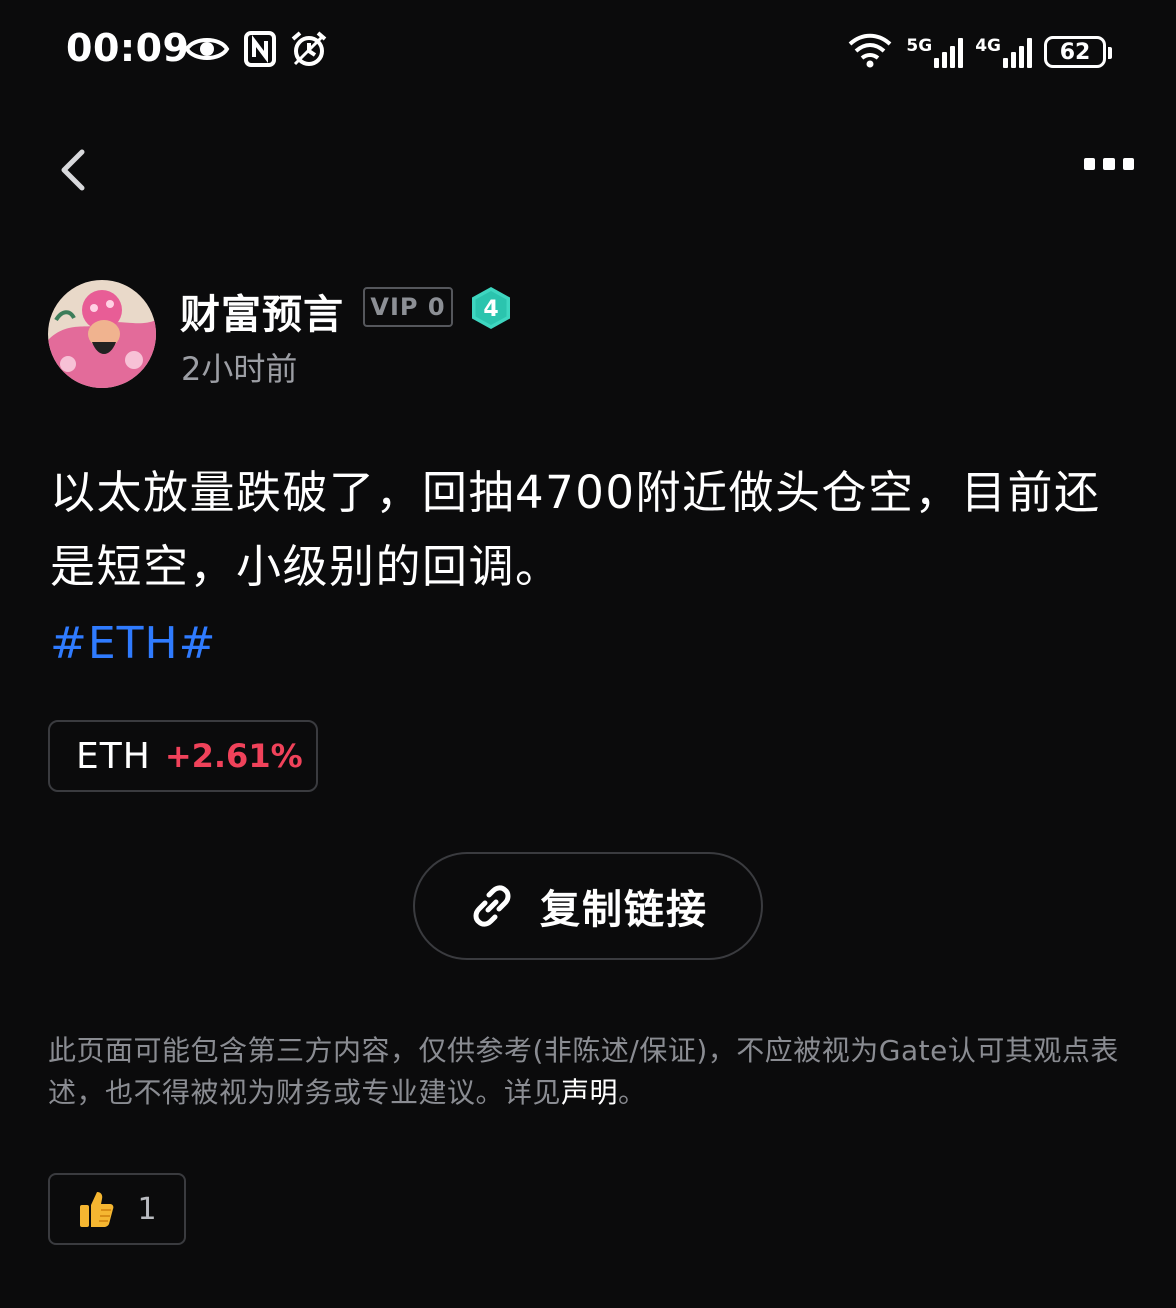 This screenshot has height=1308, width=1176. What do you see at coordinates (97, 1209) in the screenshot?
I see `thumbs-up-icon` at bounding box center [97, 1209].